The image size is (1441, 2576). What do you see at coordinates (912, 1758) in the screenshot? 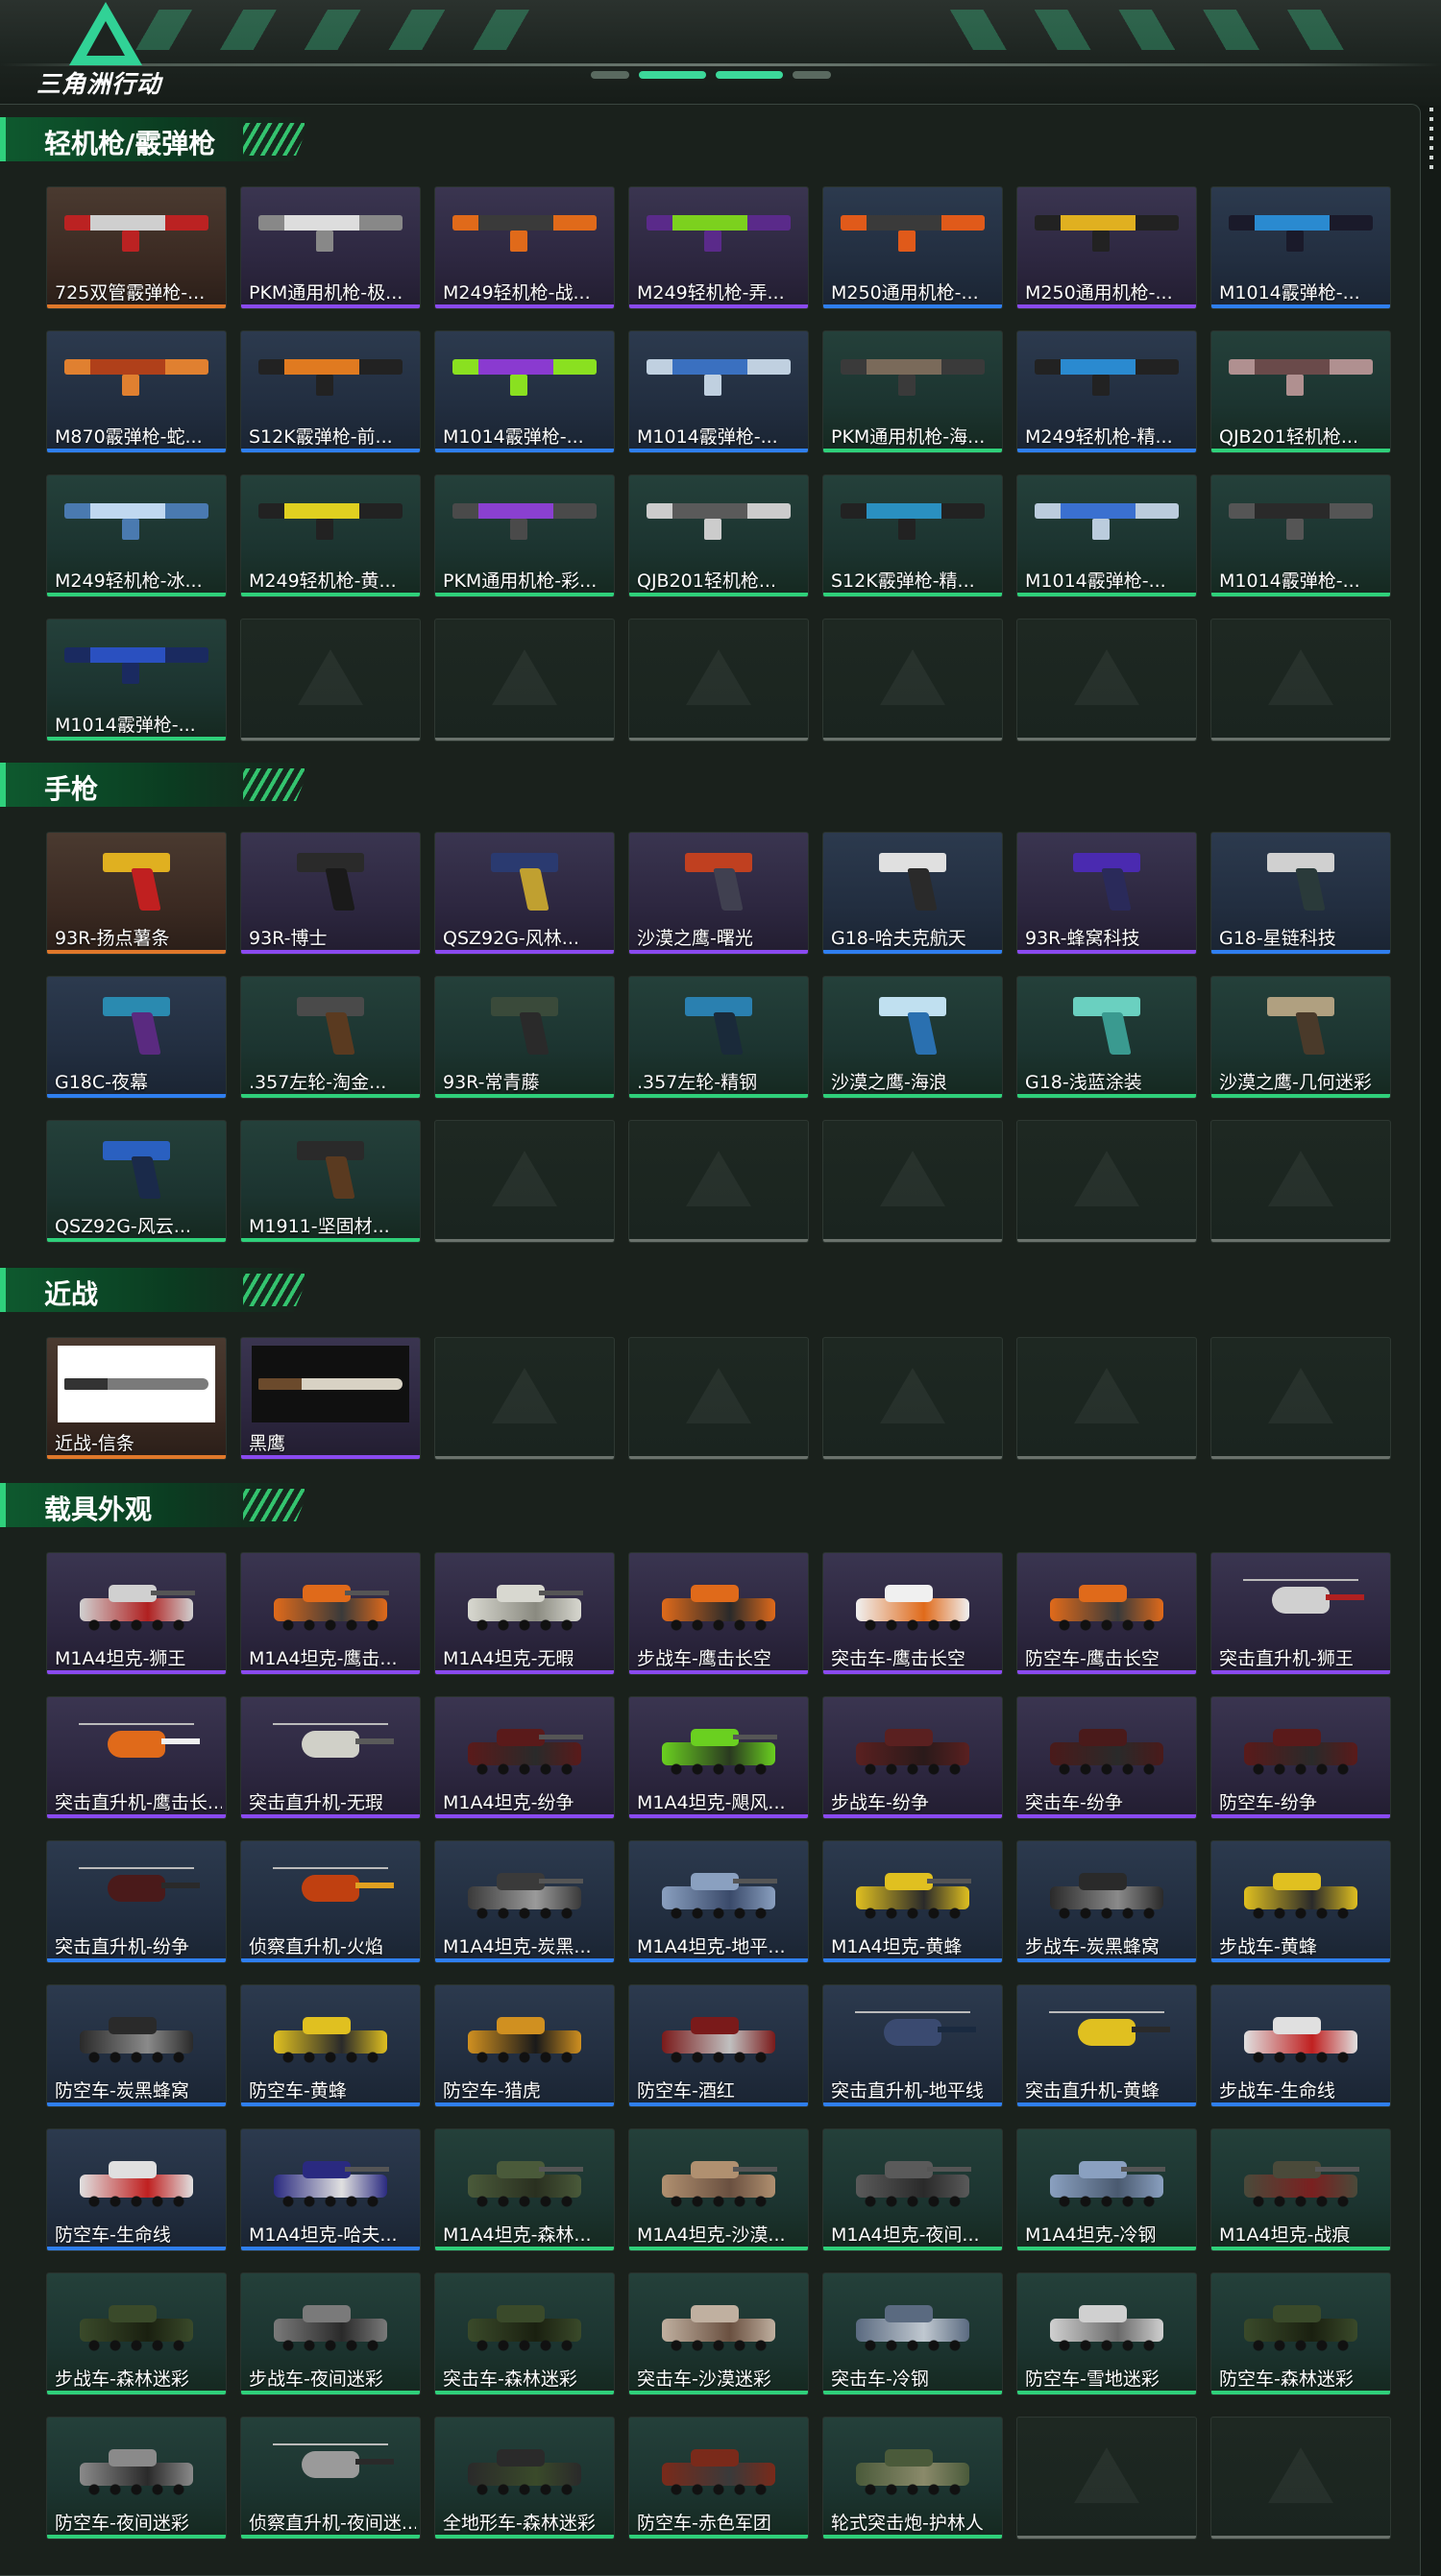
I see `skin-card: 步战车-纷争` at bounding box center [912, 1758].